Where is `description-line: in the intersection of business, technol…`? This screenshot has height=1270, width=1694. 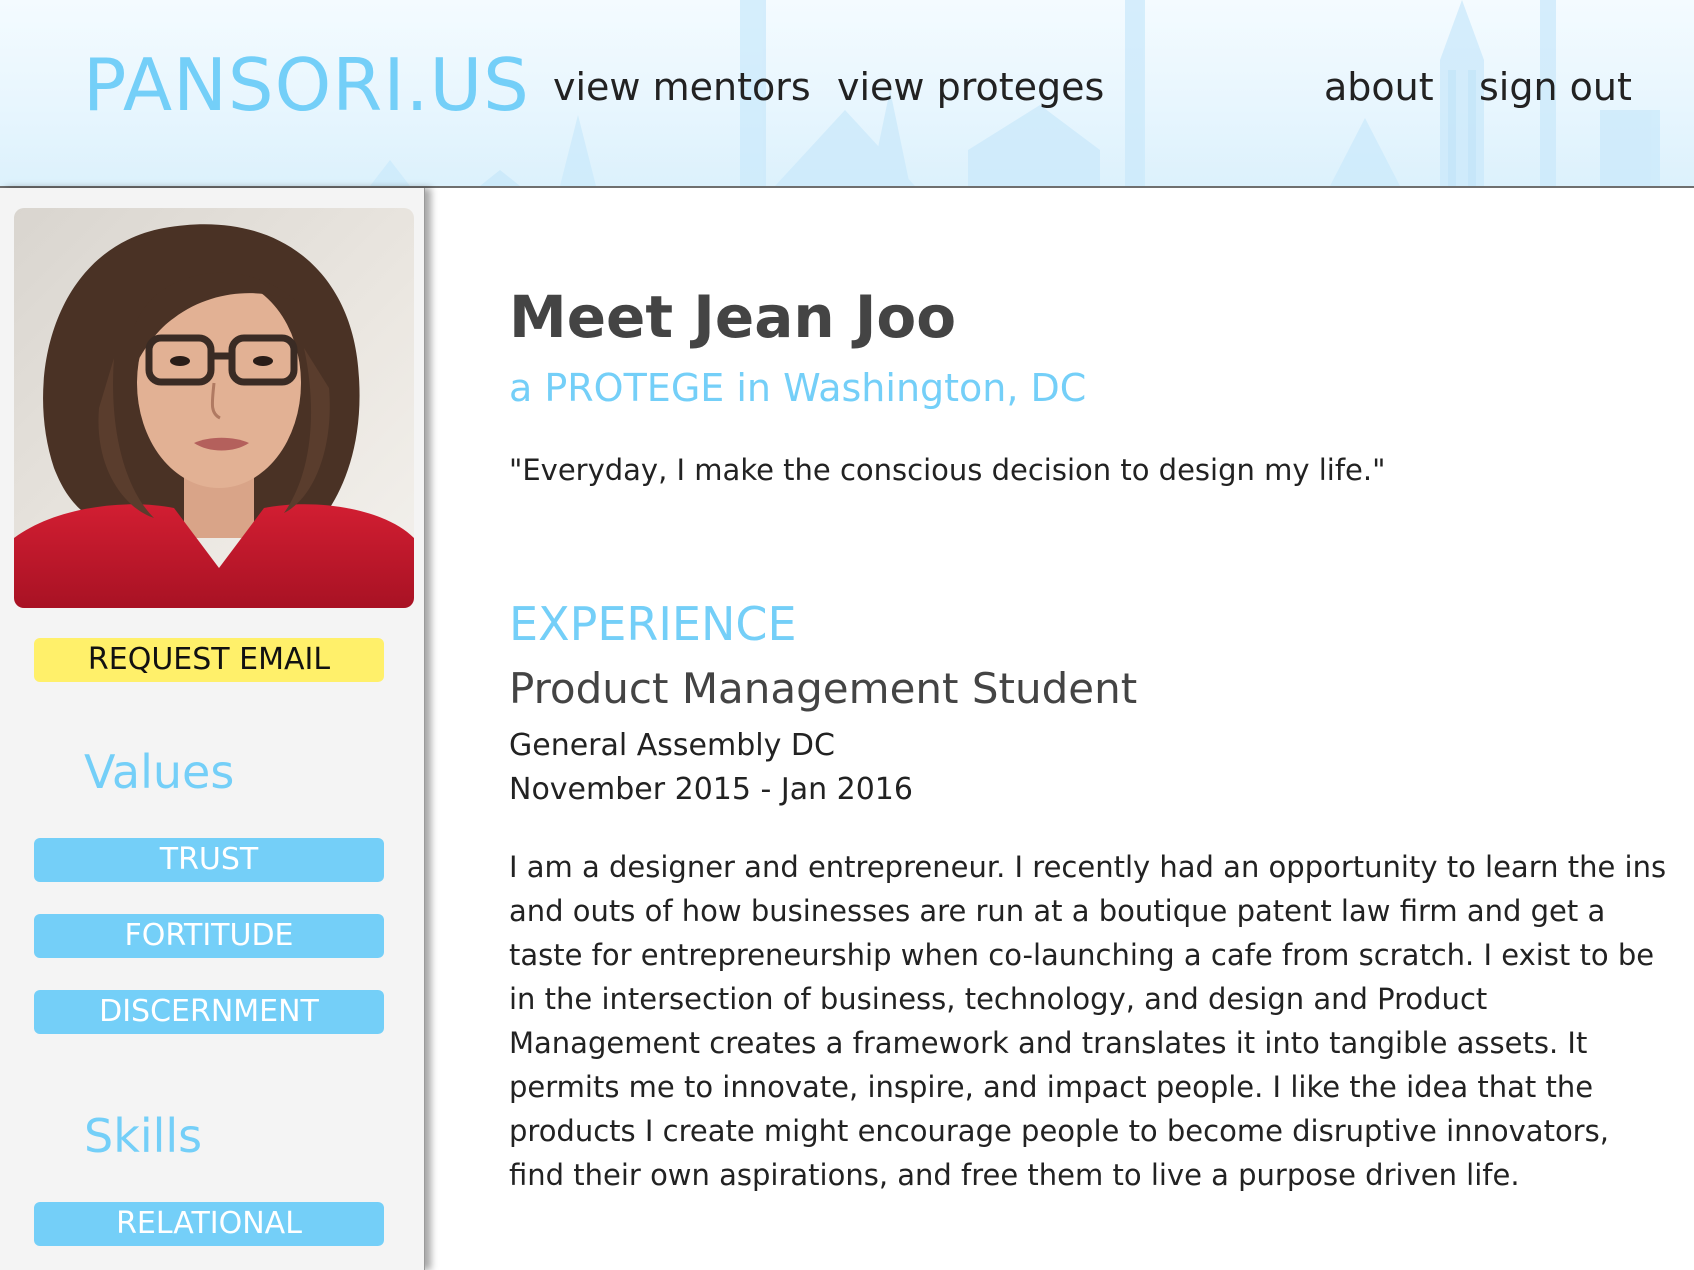
description-line: in the intersection of business, technol… is located at coordinates (998, 999).